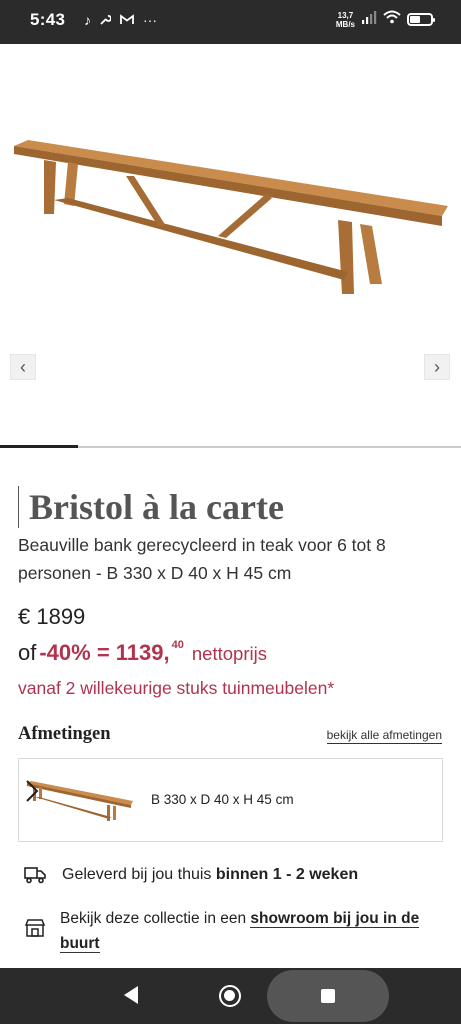 The height and width of the screenshot is (1024, 461). I want to click on gmail-icon, so click(127, 20).